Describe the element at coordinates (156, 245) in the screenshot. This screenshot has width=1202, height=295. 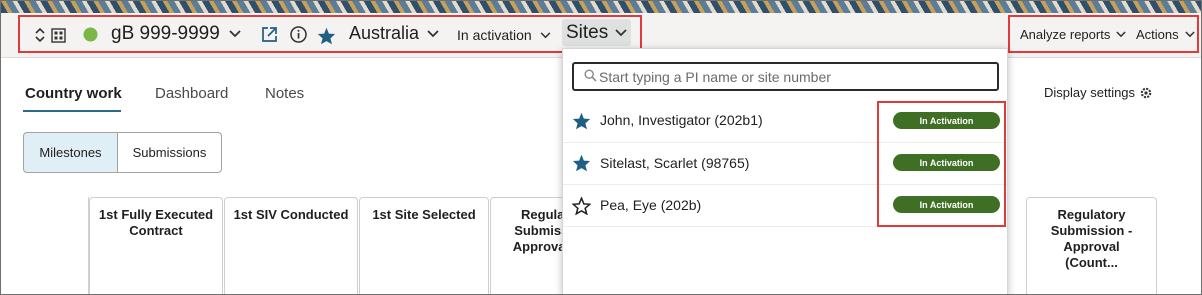
I see `column-header: 1st Fully Executed Contract` at that location.